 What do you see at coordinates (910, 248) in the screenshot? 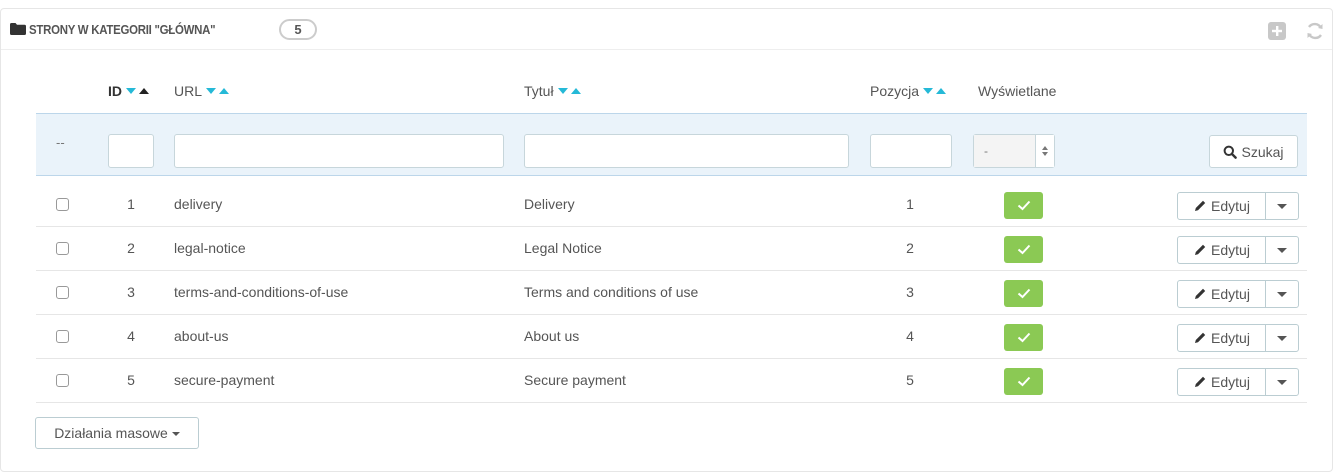
I see `row-position: 2` at bounding box center [910, 248].